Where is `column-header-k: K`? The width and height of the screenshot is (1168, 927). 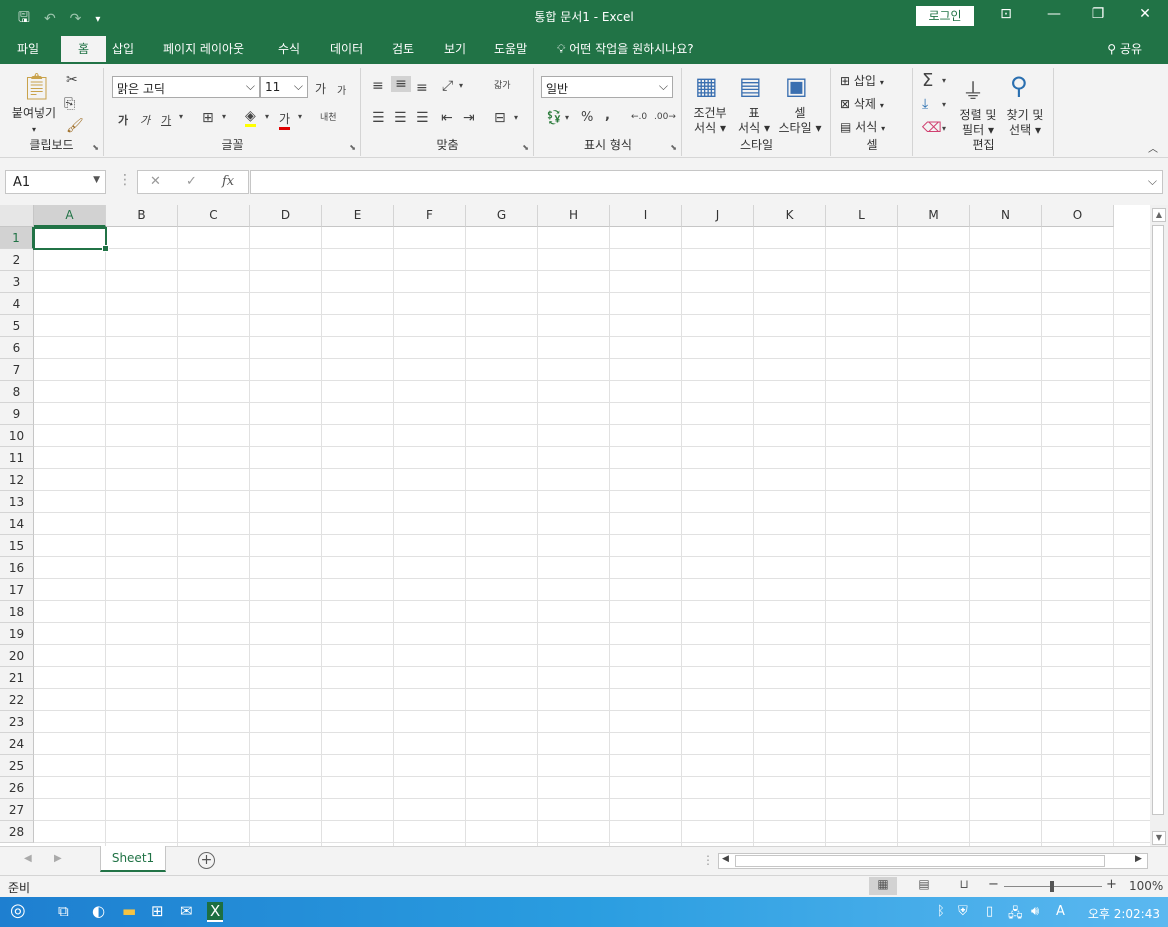 column-header-k: K is located at coordinates (790, 216).